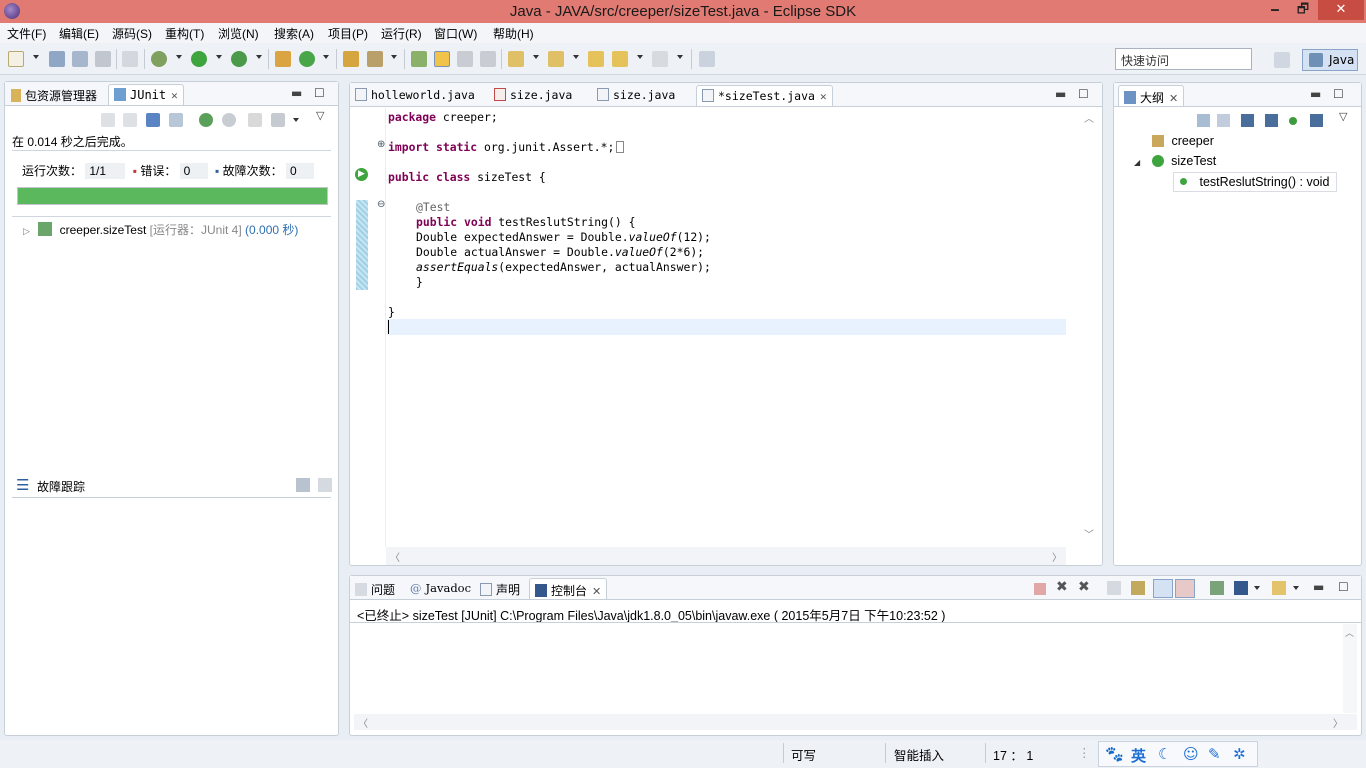  I want to click on collapse-arrow-icon: ◢, so click(1137, 162).